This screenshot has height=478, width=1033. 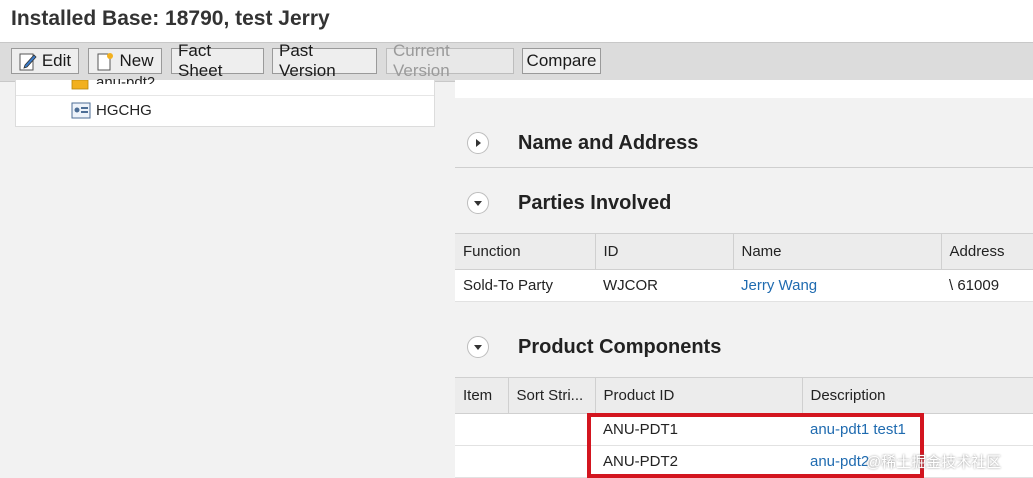 I want to click on section-title: Name and Address, so click(x=608, y=143).